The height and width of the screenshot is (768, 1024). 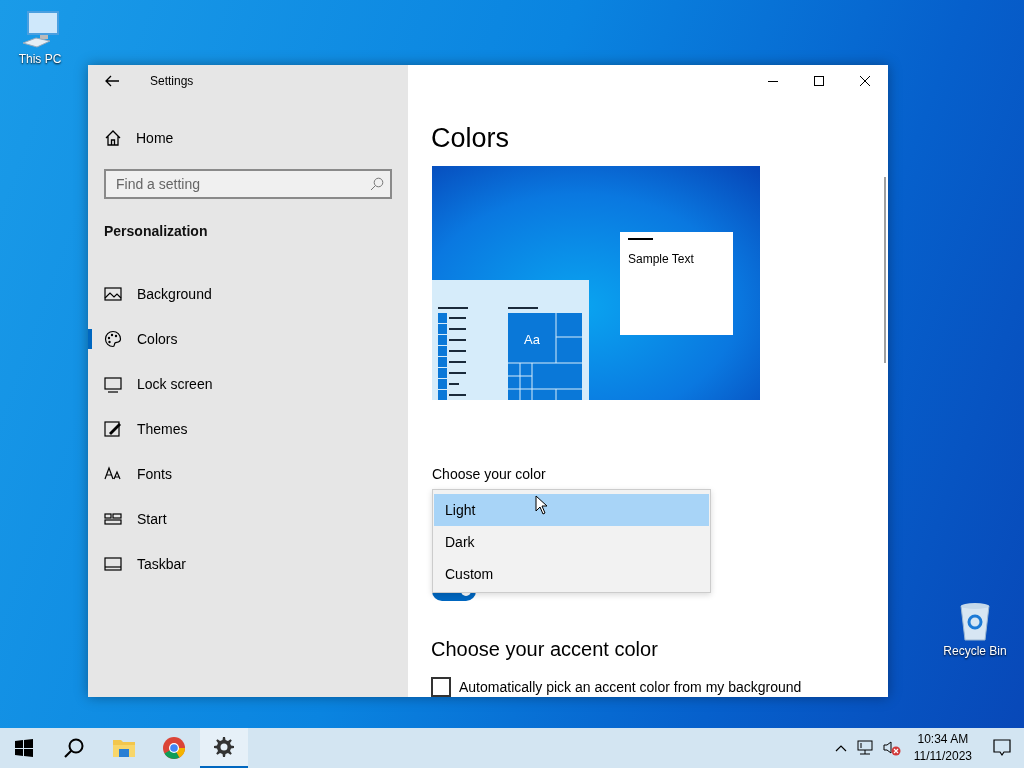 I want to click on sidebar-item: Lock screen, so click(x=248, y=384).